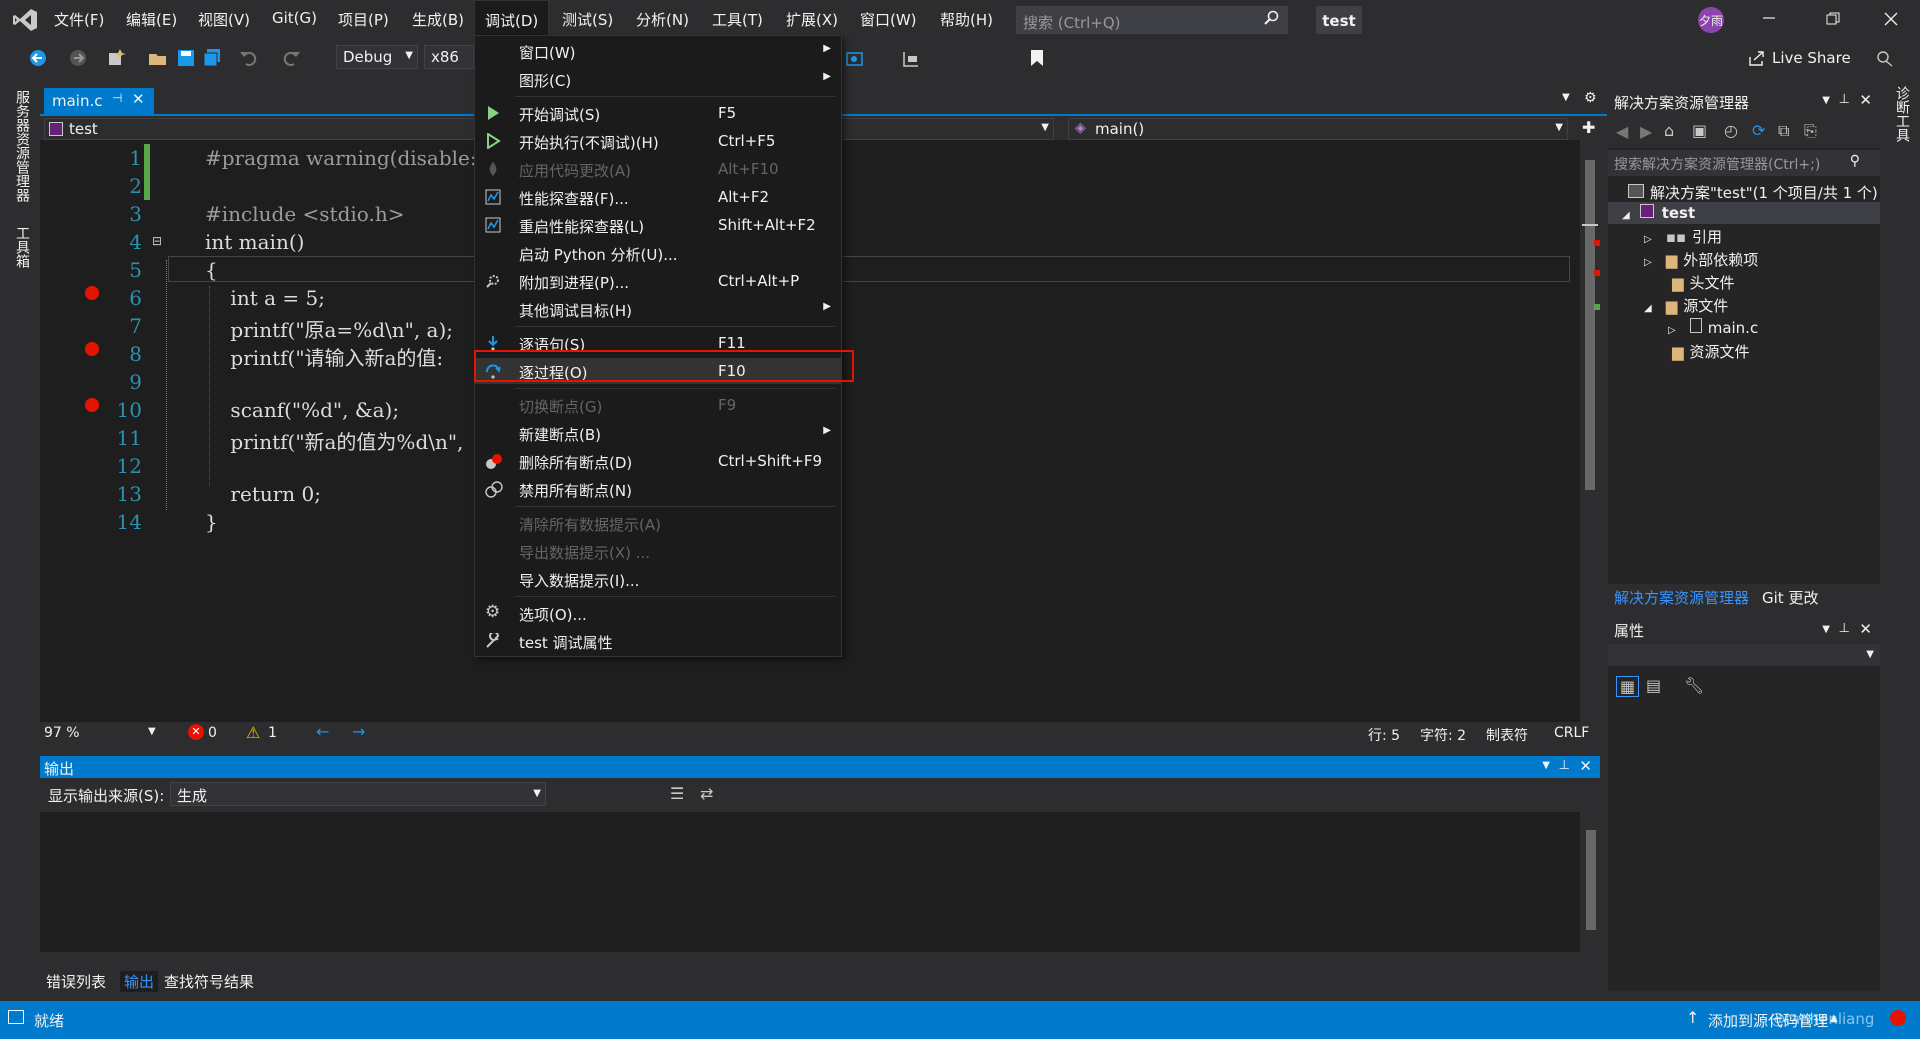 This screenshot has height=1039, width=1920. Describe the element at coordinates (1591, 882) in the screenshot. I see `output-scrollbar` at that location.